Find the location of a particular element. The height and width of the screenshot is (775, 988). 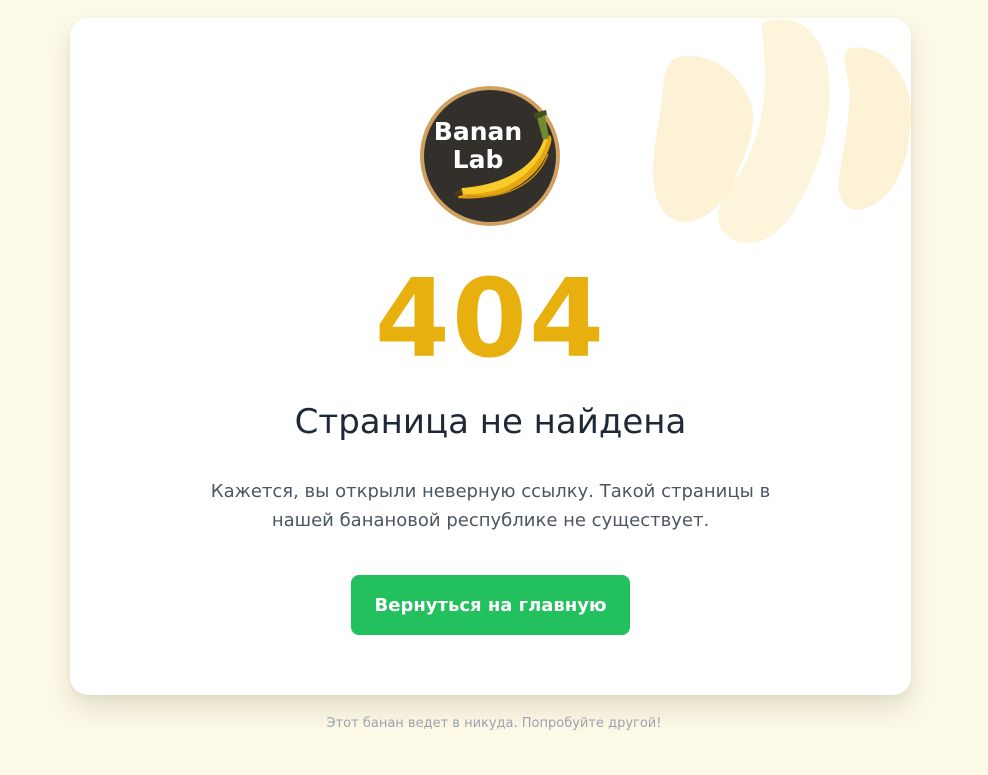

error-title: Страница не найдена is located at coordinates (490, 422).